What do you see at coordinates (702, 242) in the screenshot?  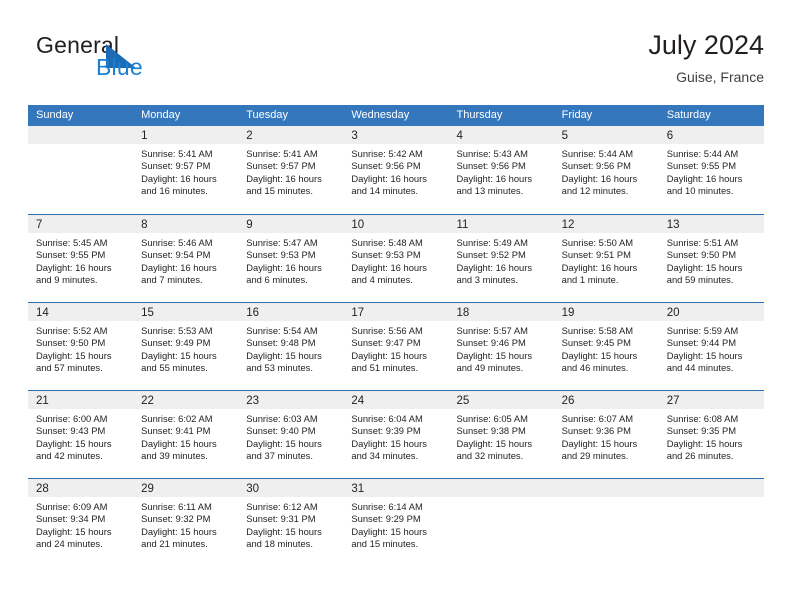 I see `sunrise-text: Sunrise: 5:51 AM` at bounding box center [702, 242].